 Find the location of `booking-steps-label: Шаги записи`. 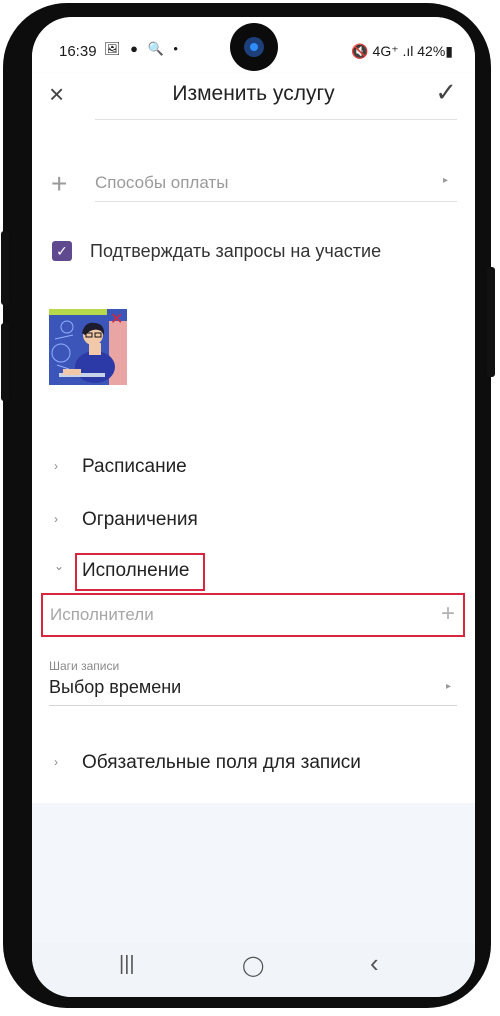

booking-steps-label: Шаги записи is located at coordinates (84, 666).